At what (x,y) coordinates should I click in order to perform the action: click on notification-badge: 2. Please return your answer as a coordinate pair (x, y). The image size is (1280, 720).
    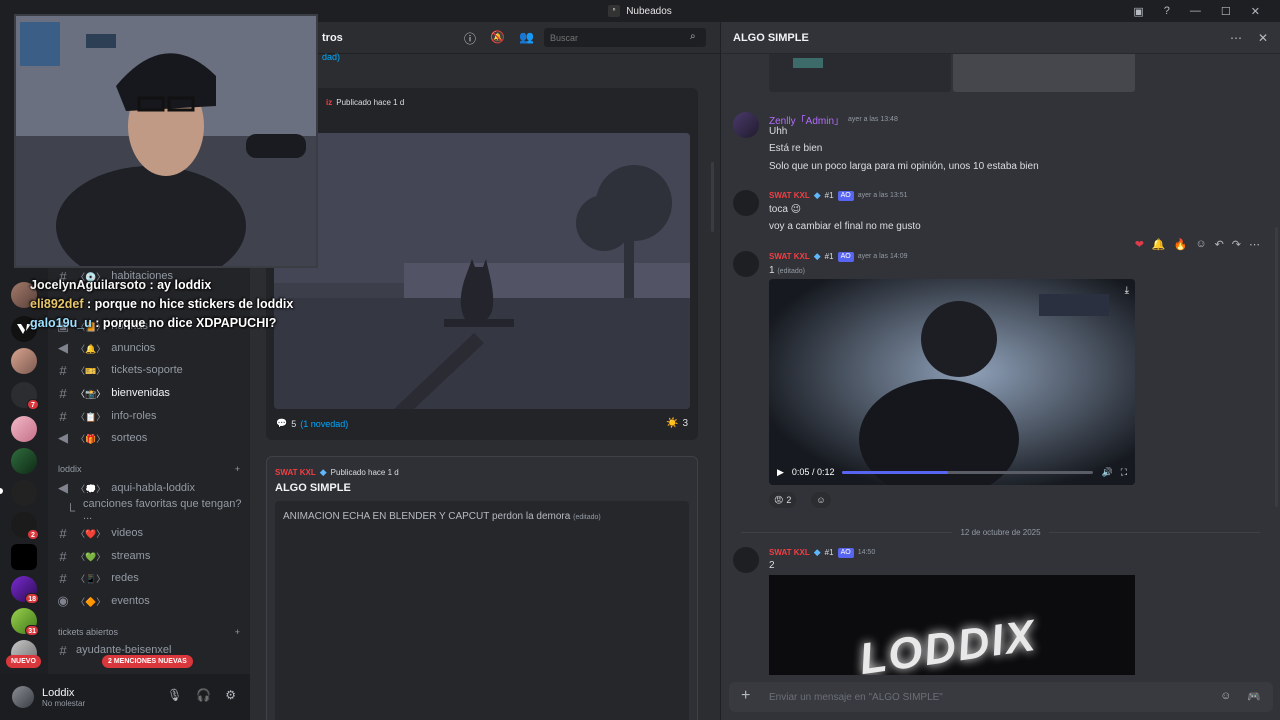
    Looking at the image, I should click on (33, 534).